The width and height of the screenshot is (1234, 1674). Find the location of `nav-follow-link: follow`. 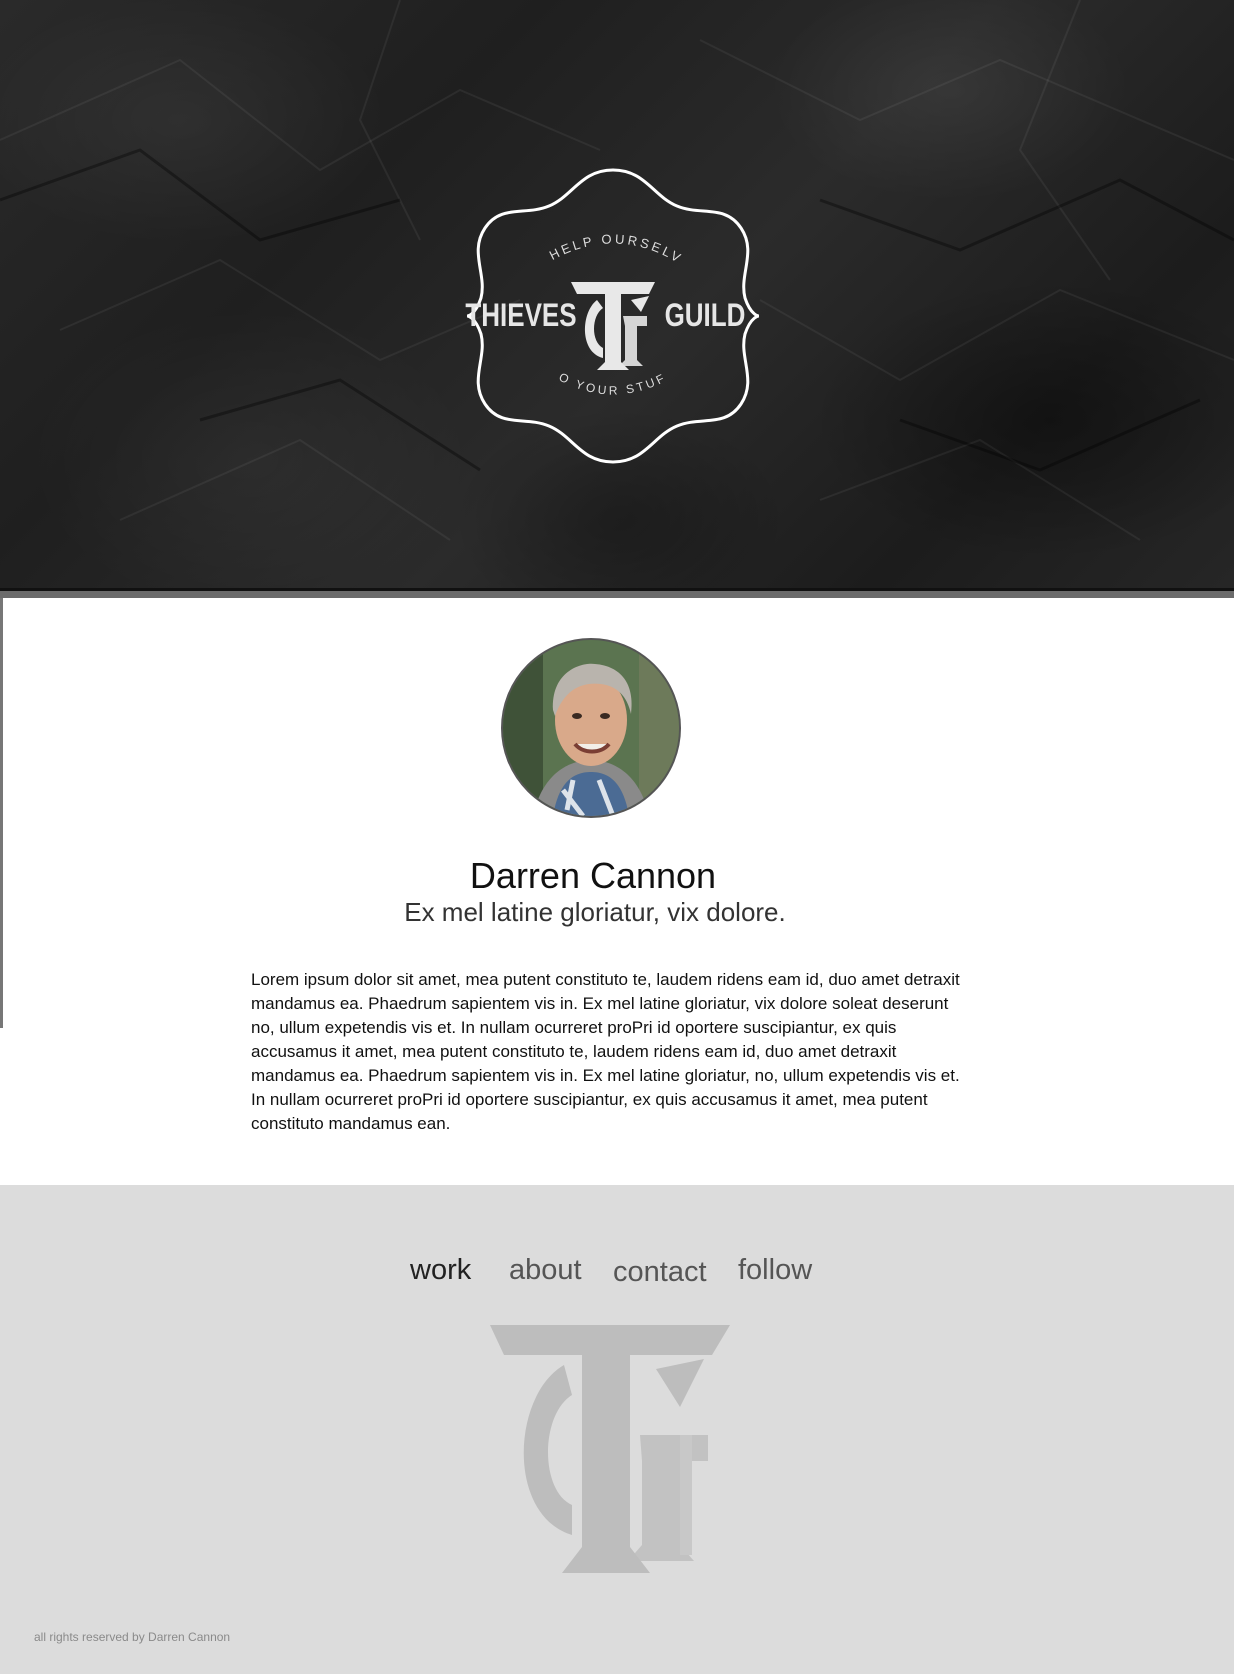

nav-follow-link: follow is located at coordinates (775, 1270).